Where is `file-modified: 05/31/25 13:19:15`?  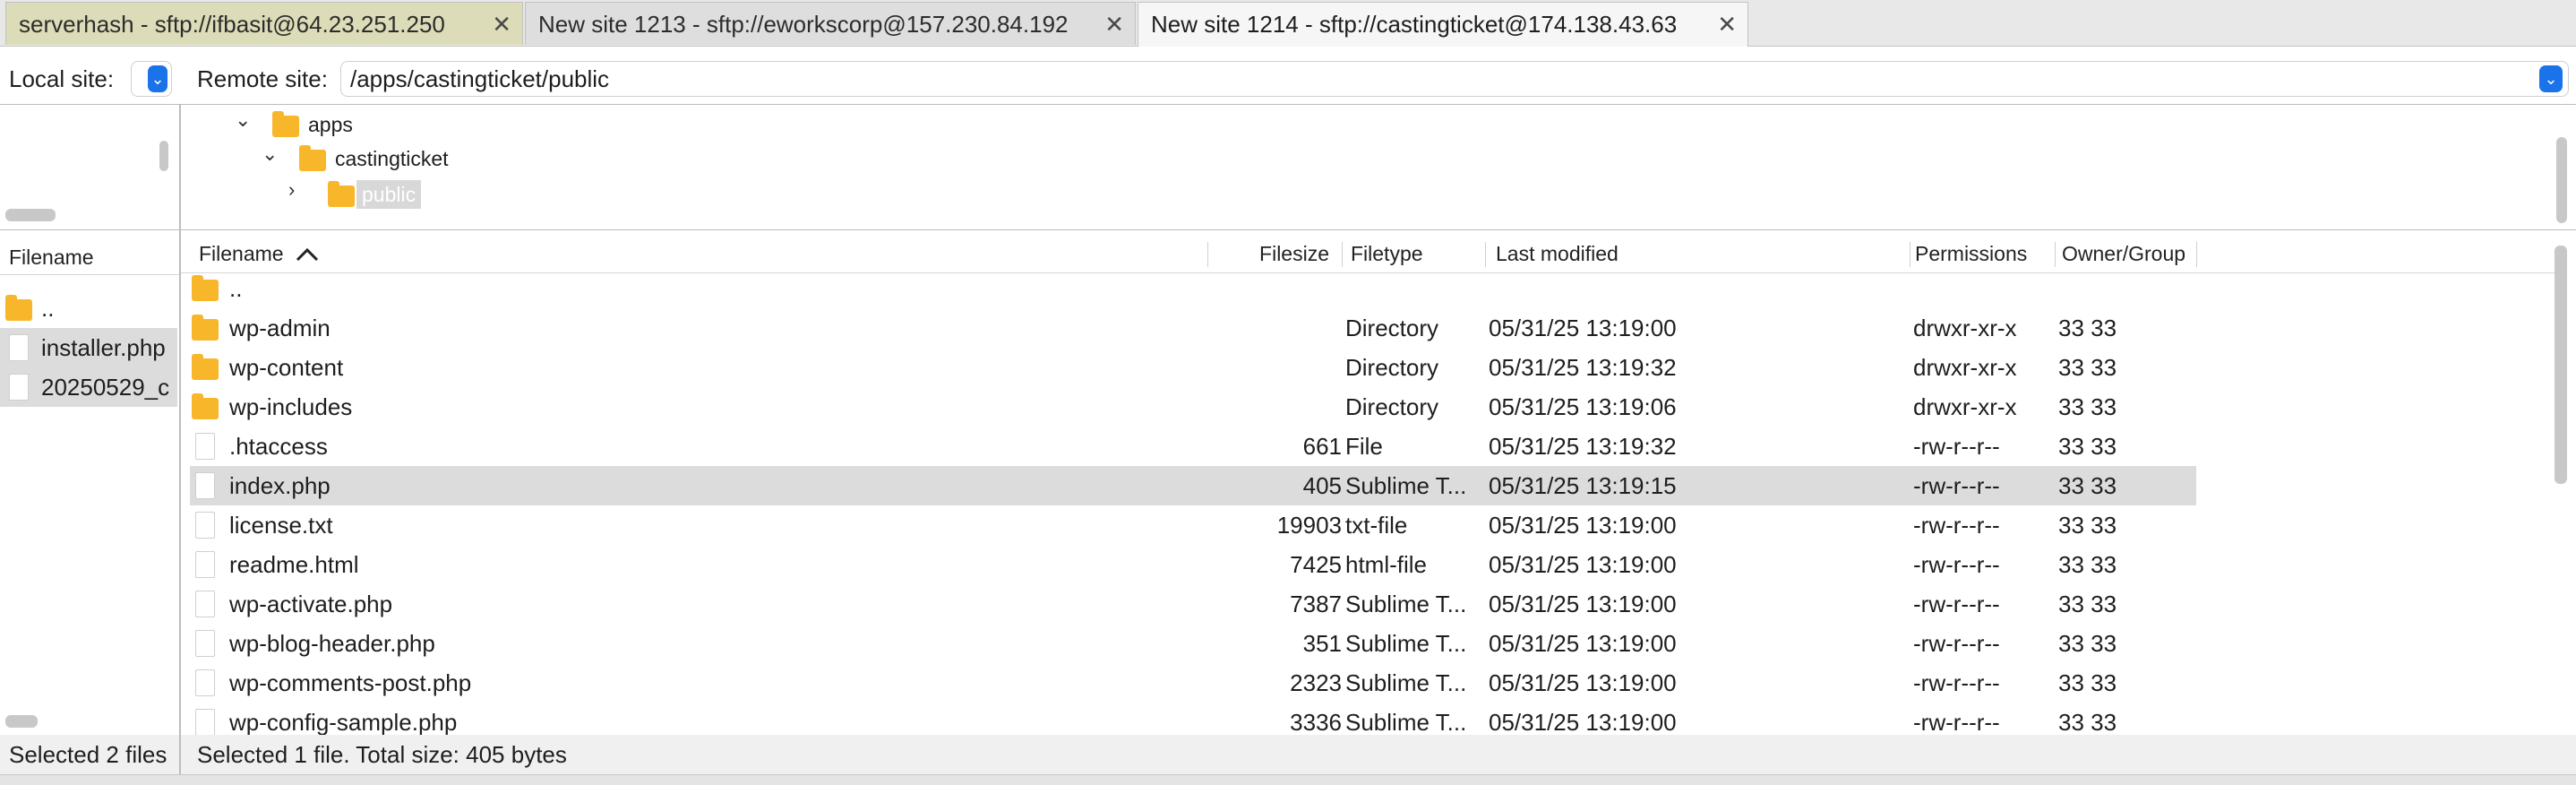
file-modified: 05/31/25 13:19:15 is located at coordinates (1583, 485).